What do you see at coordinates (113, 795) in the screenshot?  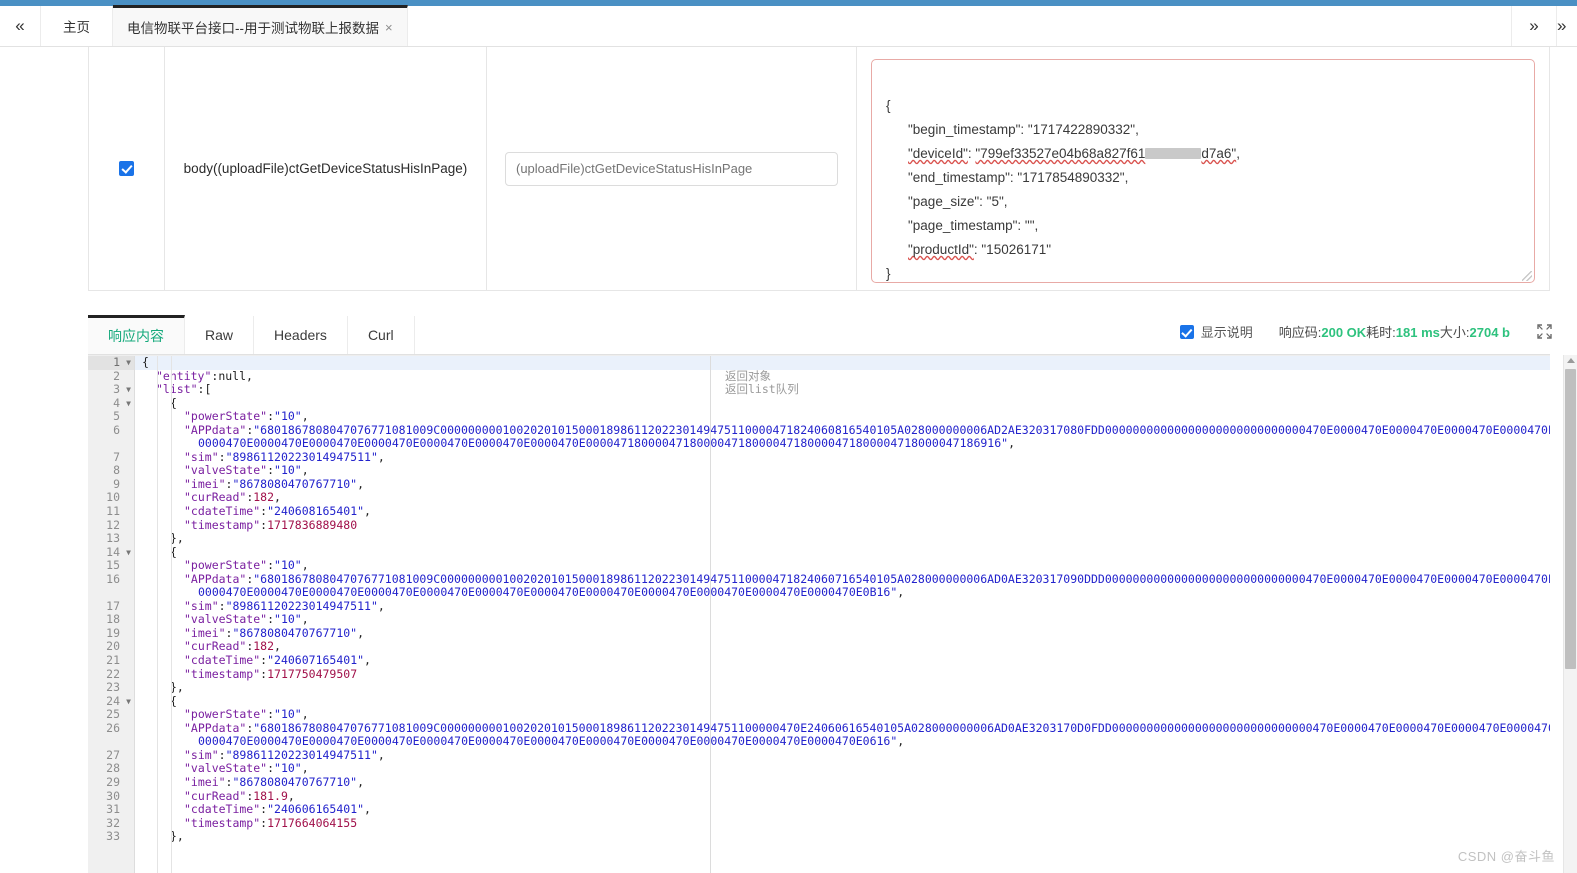 I see `line-number: 30` at bounding box center [113, 795].